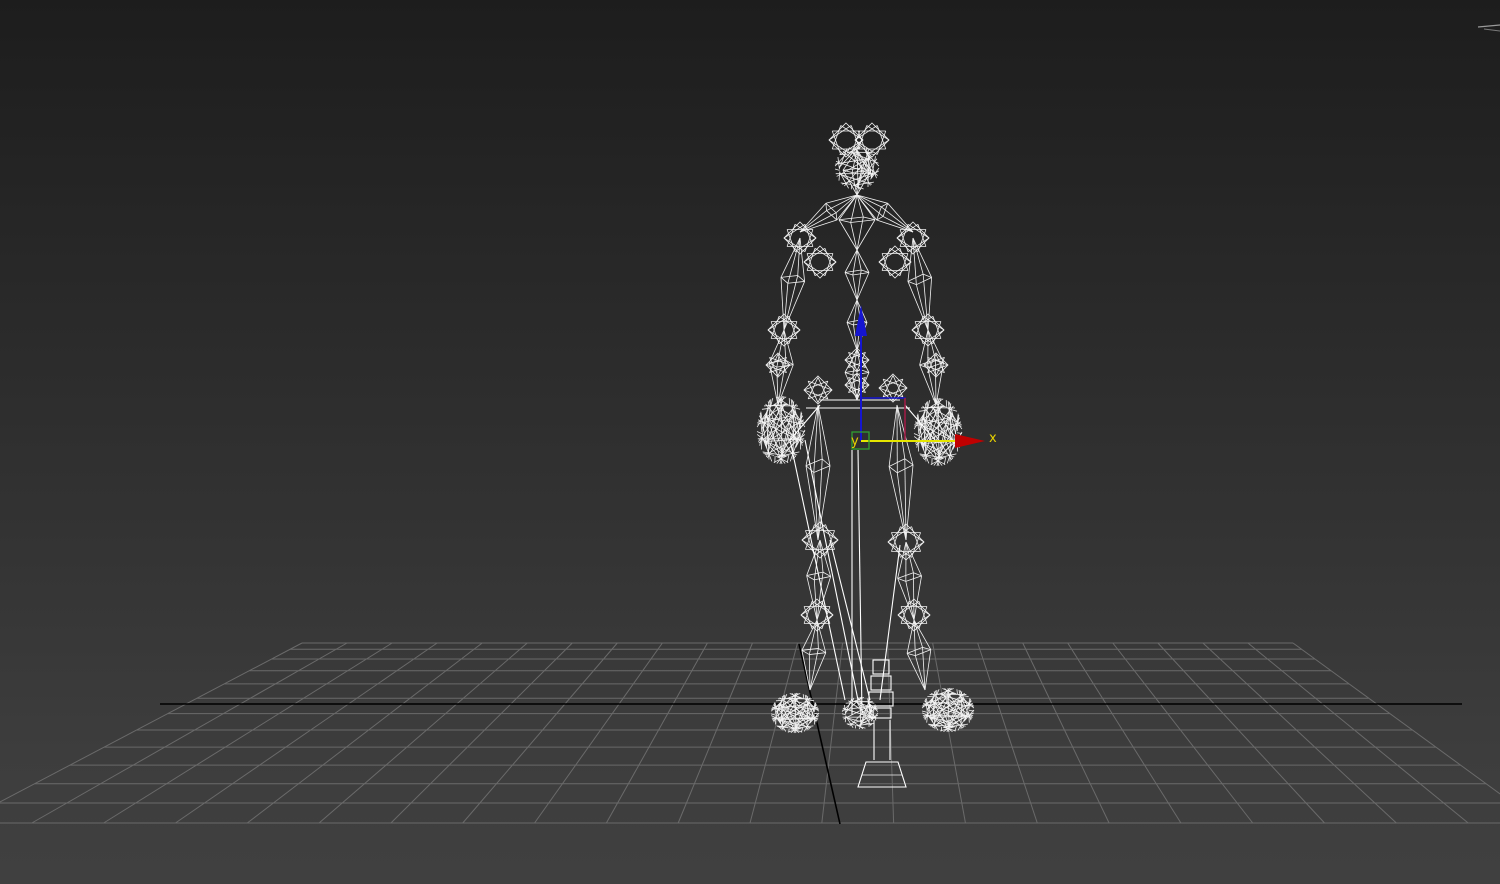 Image resolution: width=1500 pixels, height=884 pixels. Describe the element at coordinates (865, 455) in the screenshot. I see `biped-wireframe` at that location.